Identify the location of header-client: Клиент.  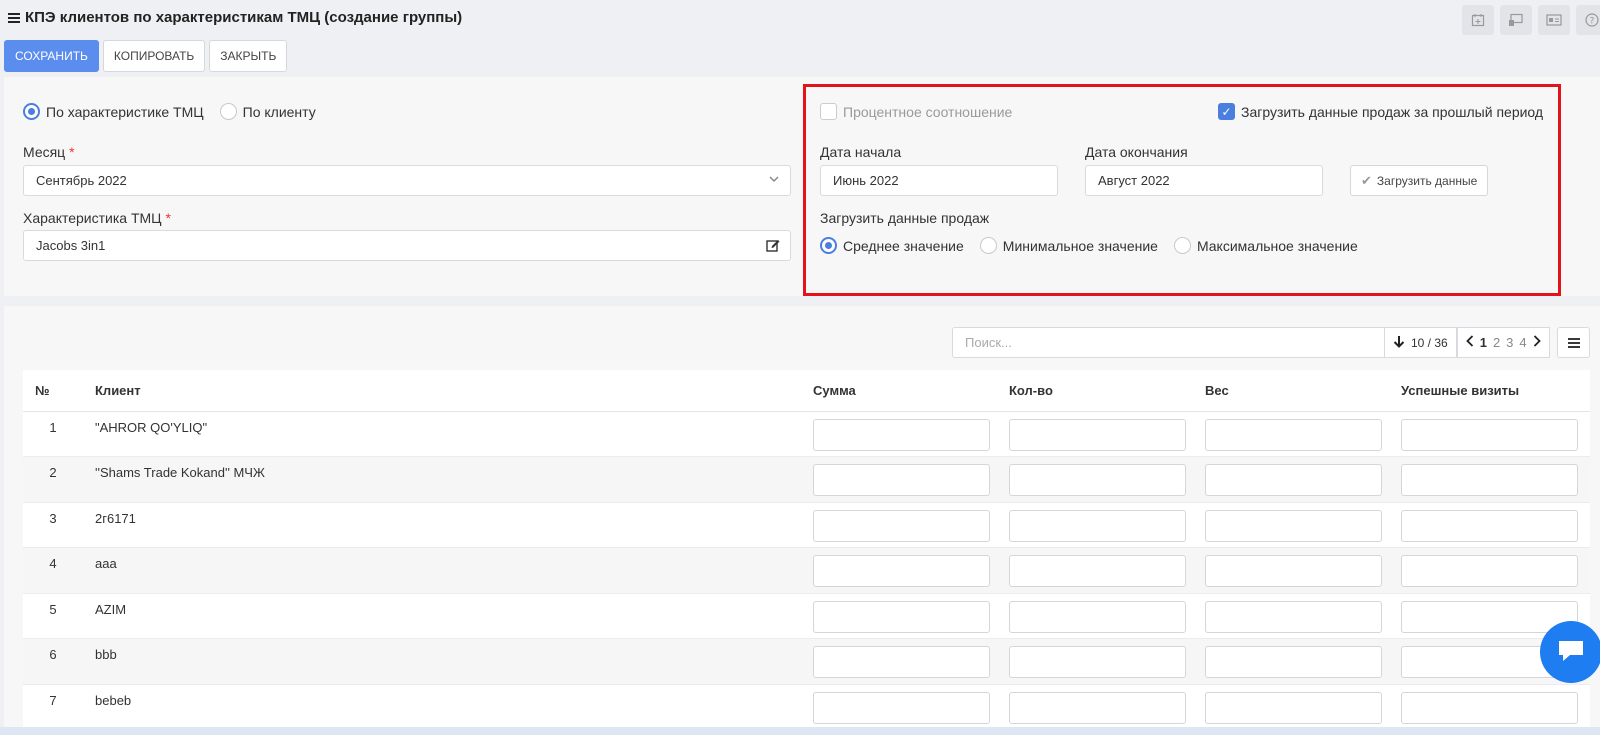
(442, 391).